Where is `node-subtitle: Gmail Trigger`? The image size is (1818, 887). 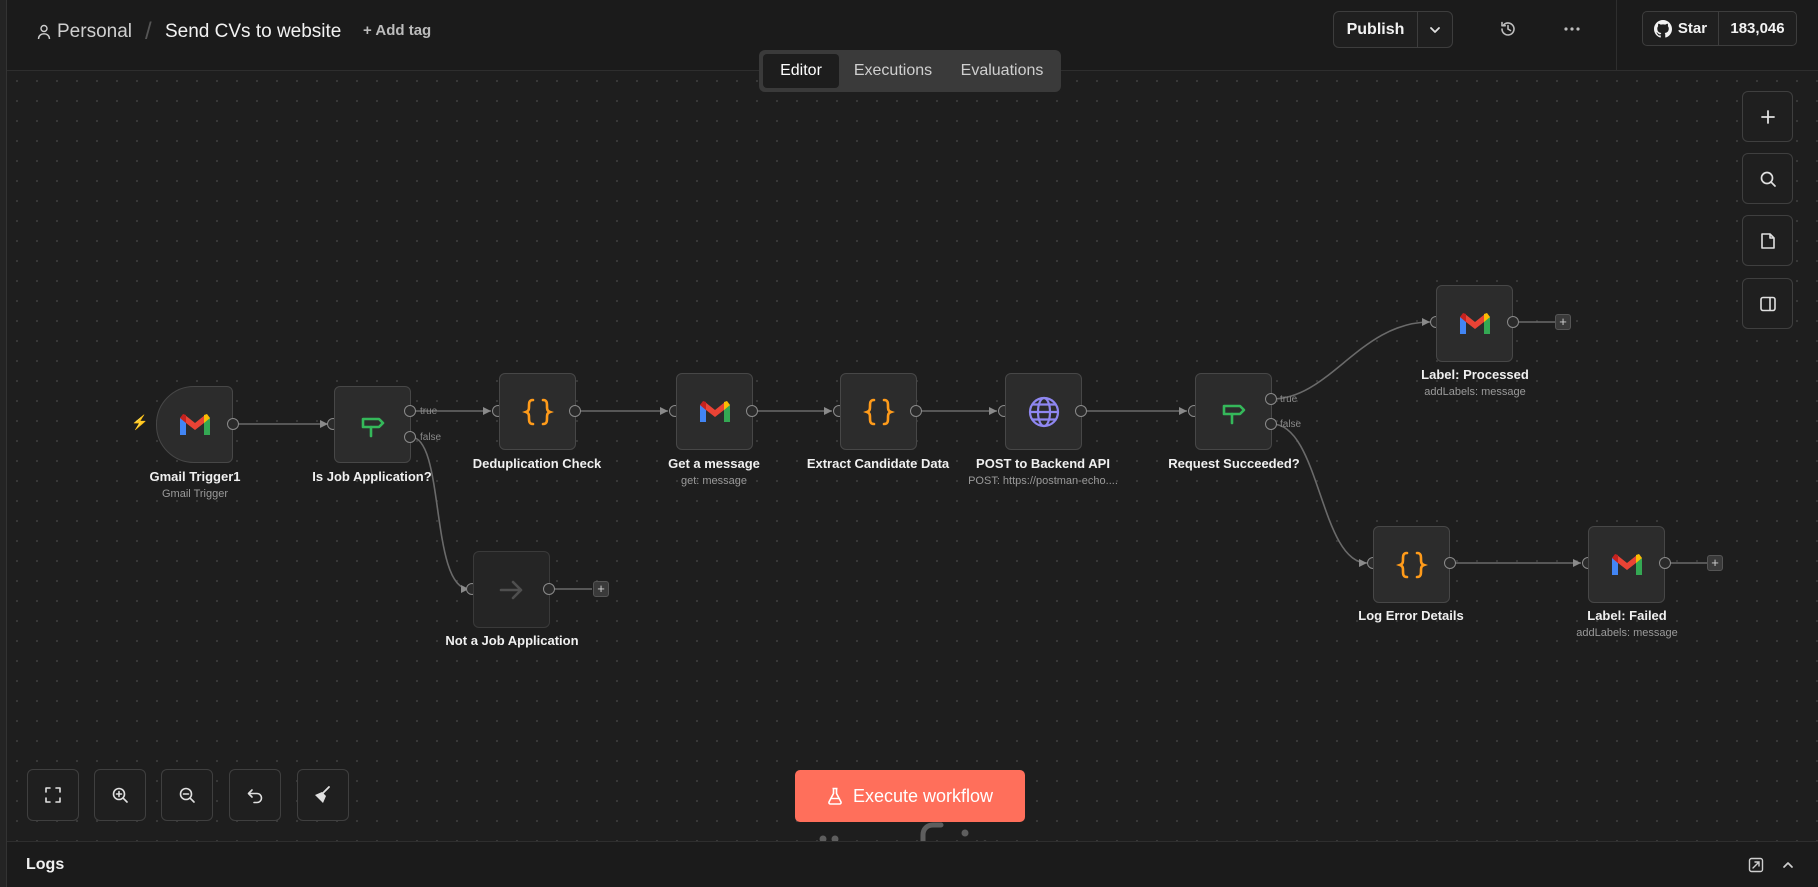 node-subtitle: Gmail Trigger is located at coordinates (195, 494).